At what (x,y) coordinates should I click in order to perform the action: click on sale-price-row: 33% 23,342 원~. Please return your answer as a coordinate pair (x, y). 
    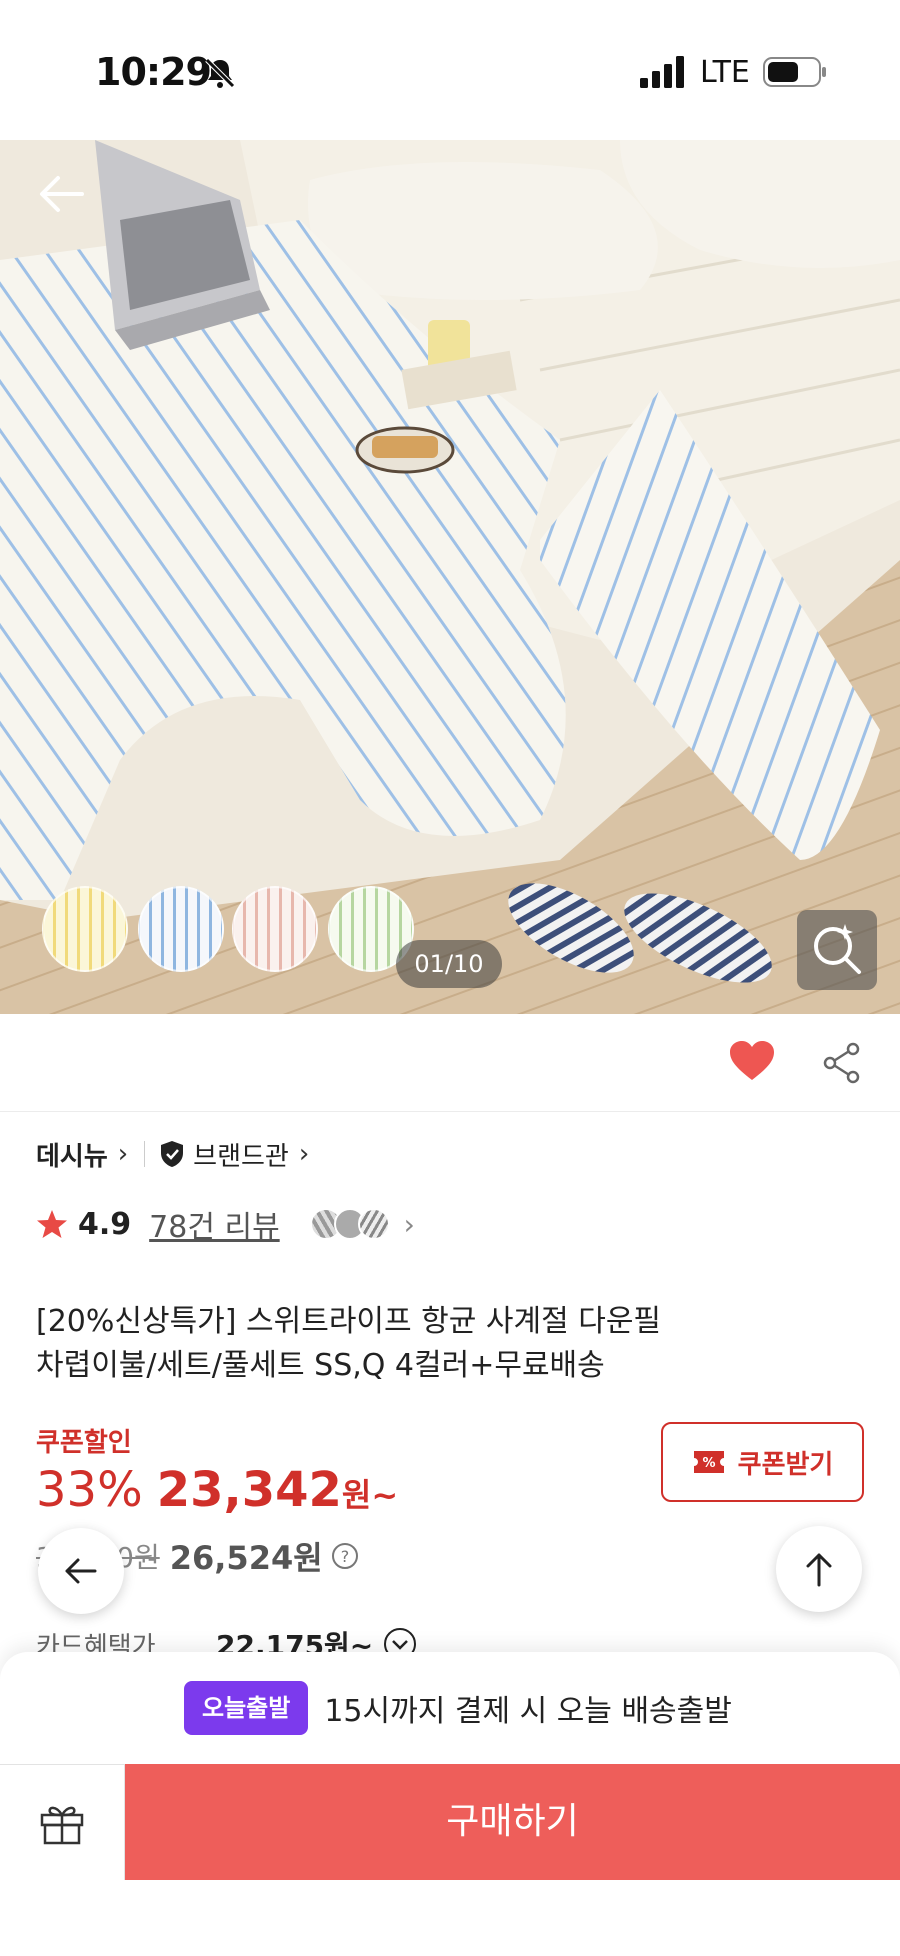
    Looking at the image, I should click on (217, 1490).